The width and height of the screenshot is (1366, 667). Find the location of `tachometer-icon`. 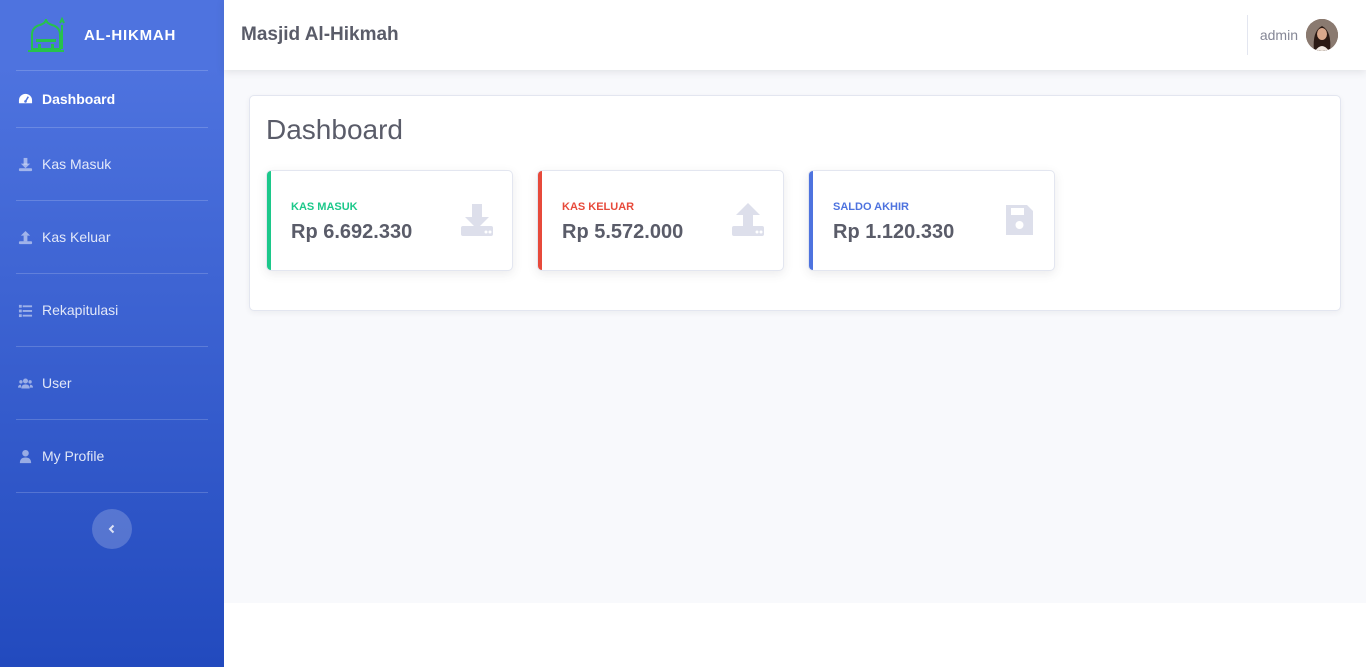

tachometer-icon is located at coordinates (25, 99).